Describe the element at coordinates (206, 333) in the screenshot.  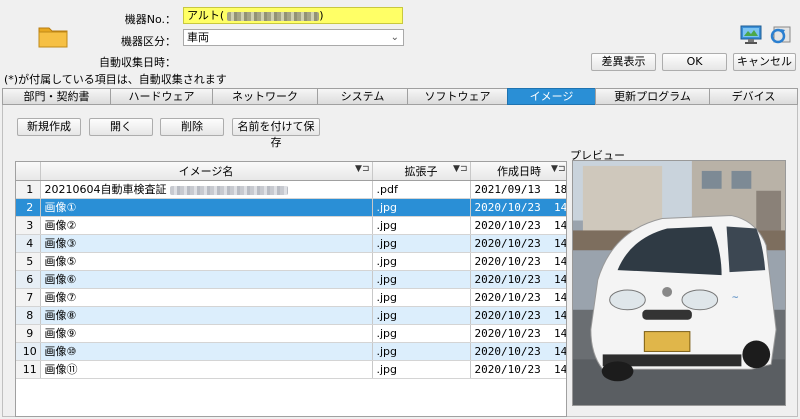
I see `cell-image-name: 画像⑨` at that location.